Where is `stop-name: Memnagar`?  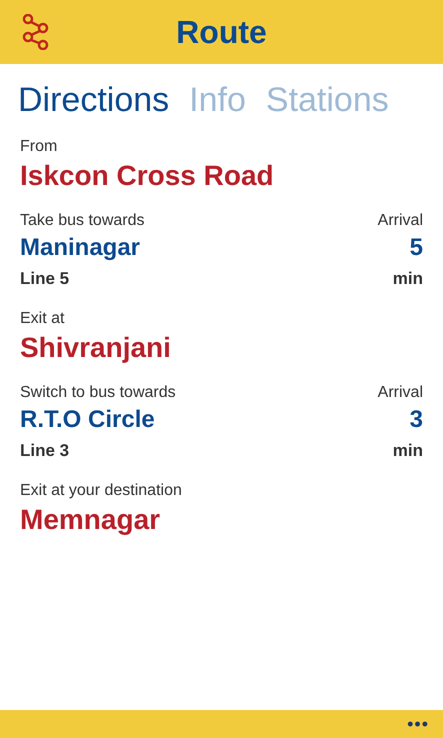
stop-name: Memnagar is located at coordinates (91, 520).